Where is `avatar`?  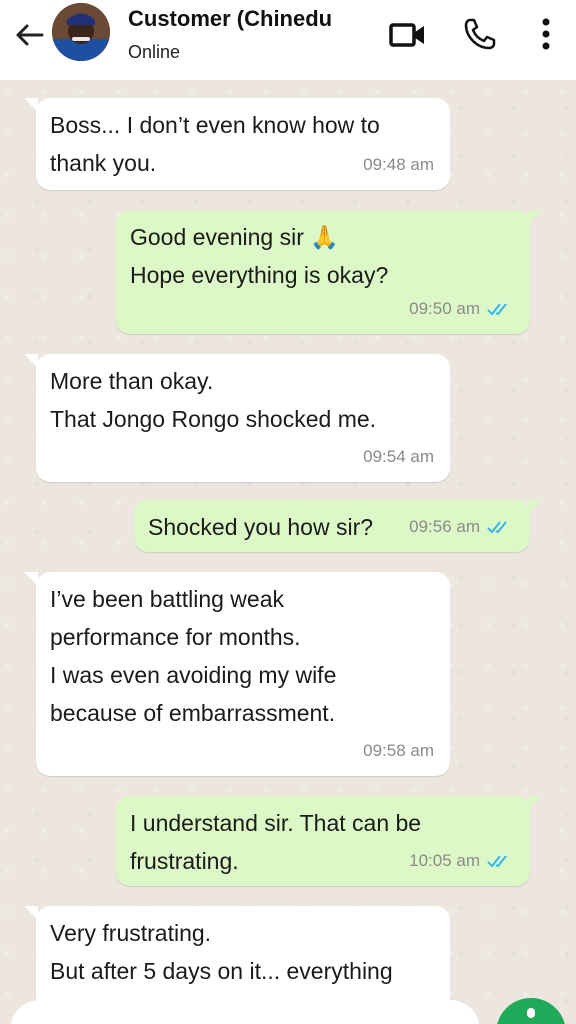 avatar is located at coordinates (81, 32).